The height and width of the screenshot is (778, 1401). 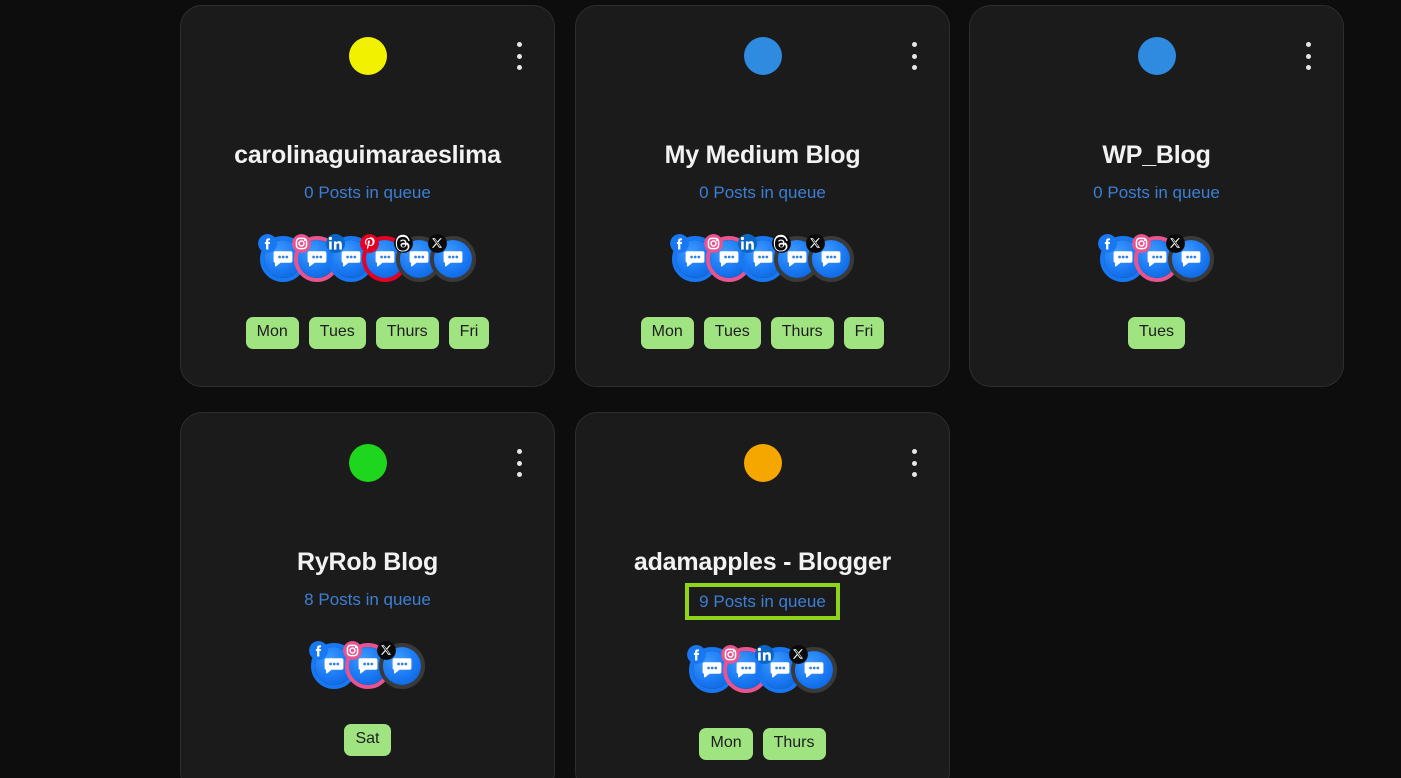 I want to click on card-title: My Medium Blog, so click(x=762, y=155).